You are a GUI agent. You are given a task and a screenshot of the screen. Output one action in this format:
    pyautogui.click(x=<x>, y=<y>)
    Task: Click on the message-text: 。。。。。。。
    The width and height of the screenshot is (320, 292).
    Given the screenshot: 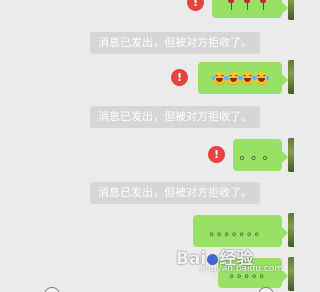 What is the action you would take?
    pyautogui.click(x=238, y=231)
    